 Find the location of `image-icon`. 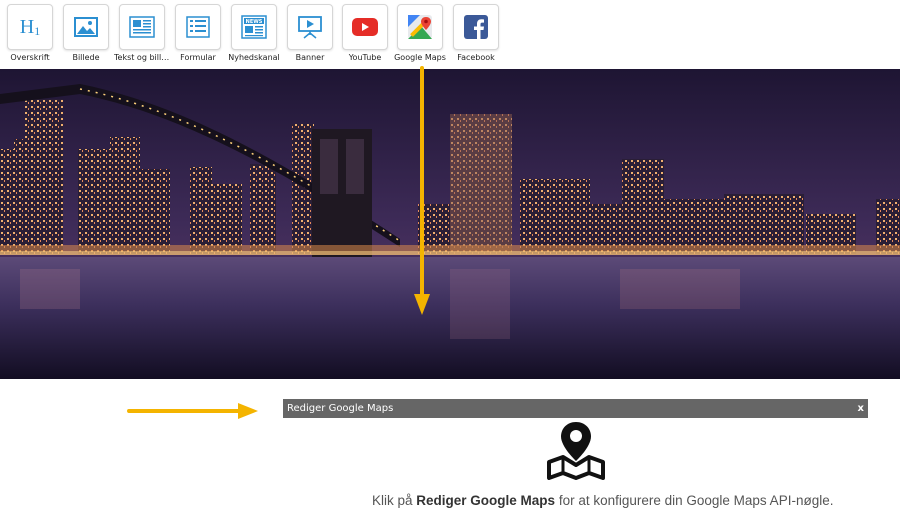

image-icon is located at coordinates (86, 27).